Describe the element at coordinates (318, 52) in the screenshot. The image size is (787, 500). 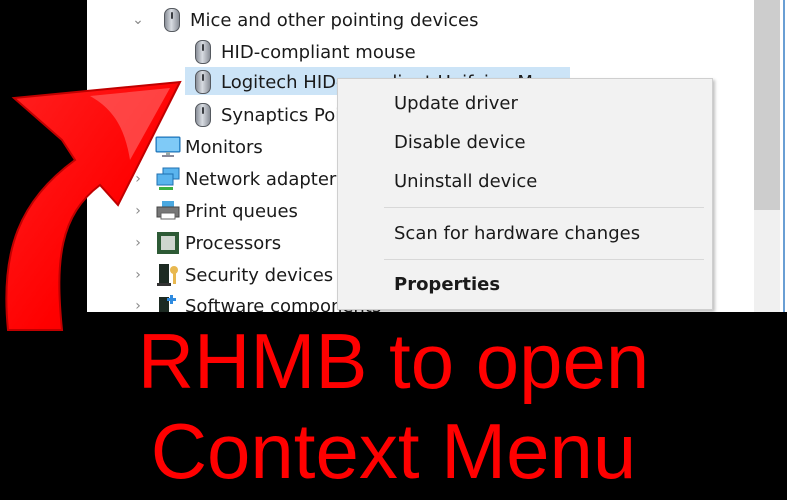
I see `tree-item-label: HID-compliant mouse` at that location.